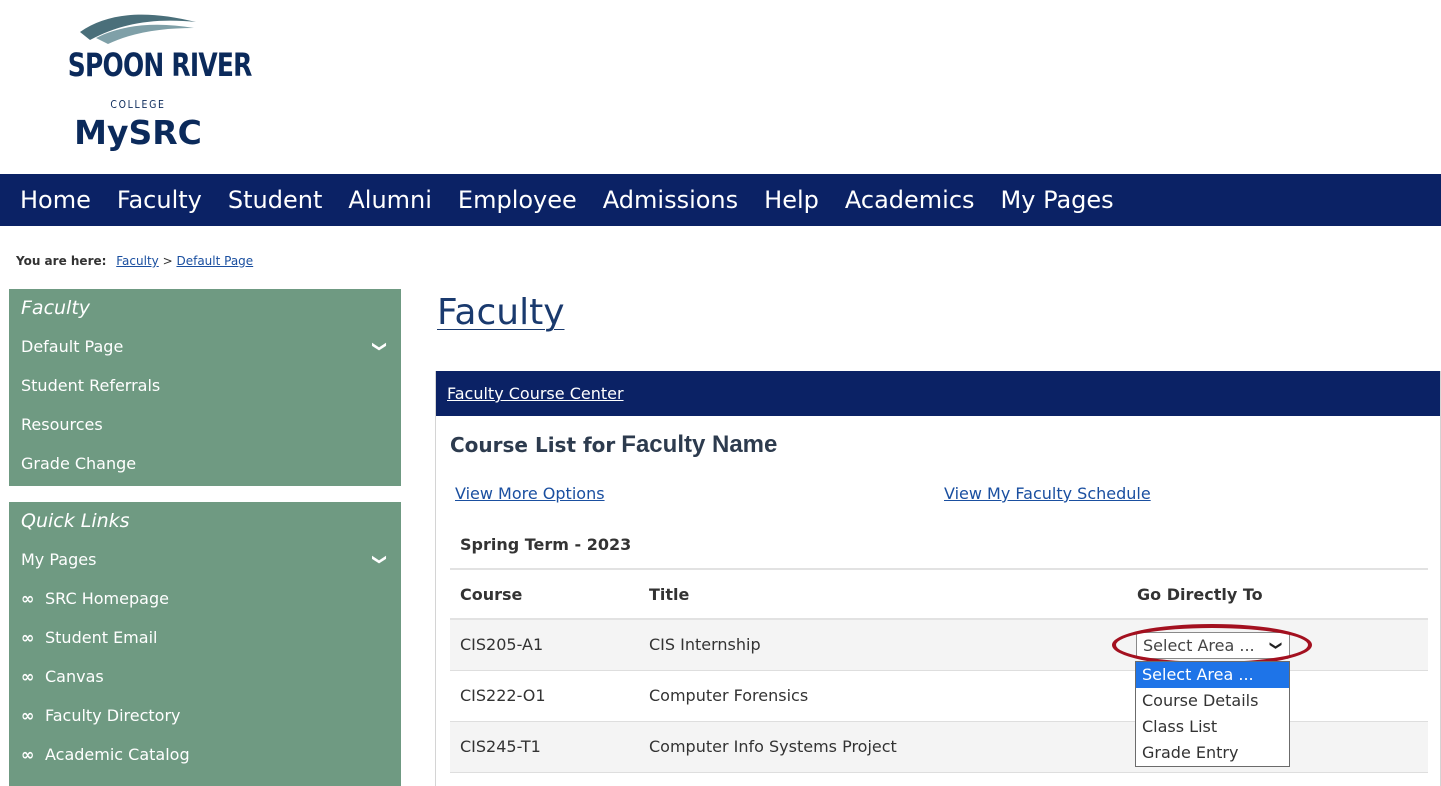  What do you see at coordinates (159, 200) in the screenshot?
I see `nav-faculty: Faculty` at bounding box center [159, 200].